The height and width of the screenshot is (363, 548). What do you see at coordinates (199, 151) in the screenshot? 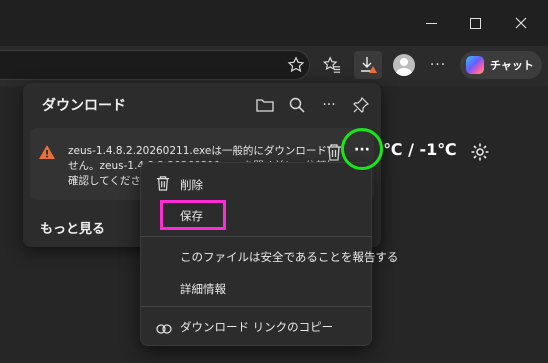
I see `download-warning-line-1: zeus-1.4.8.2.20260211.exeは一般的にダウンロードされま` at bounding box center [199, 151].